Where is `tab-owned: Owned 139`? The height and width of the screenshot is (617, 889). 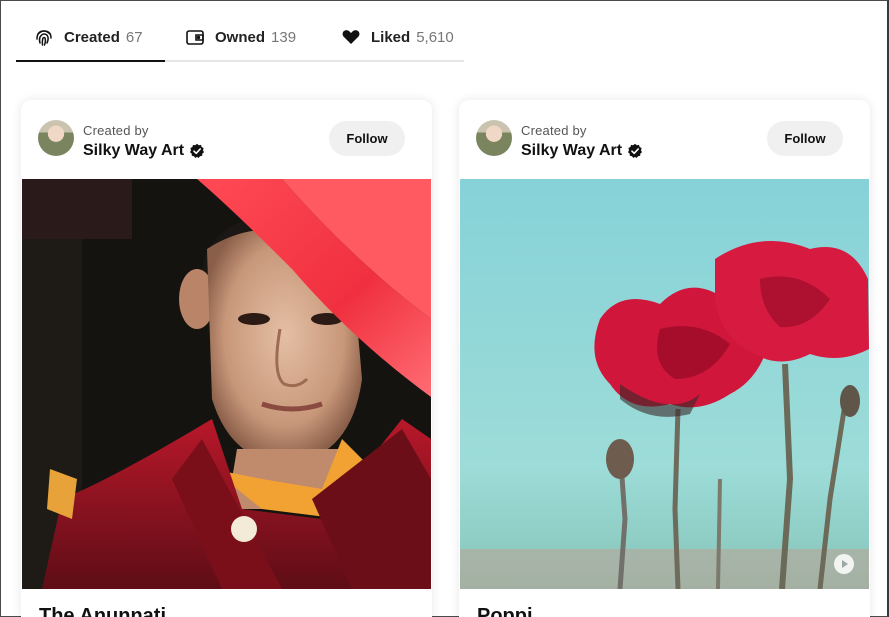
tab-owned: Owned 139 is located at coordinates (244, 37).